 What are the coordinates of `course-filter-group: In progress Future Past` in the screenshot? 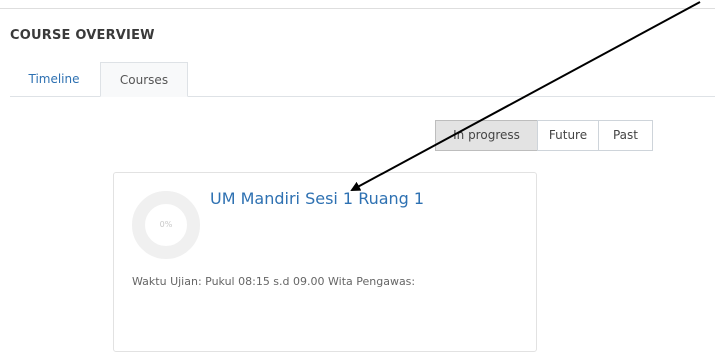 It's located at (544, 135).